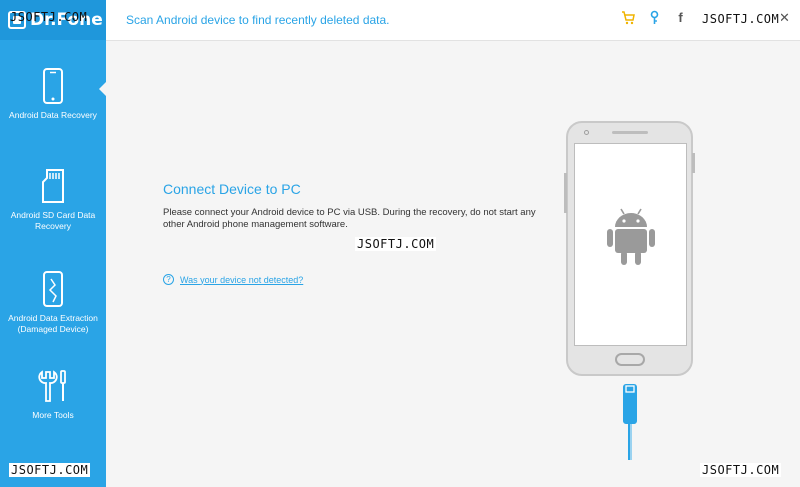  Describe the element at coordinates (741, 470) in the screenshot. I see `watermark-bottom-right: JSOFTJ.COM` at that location.